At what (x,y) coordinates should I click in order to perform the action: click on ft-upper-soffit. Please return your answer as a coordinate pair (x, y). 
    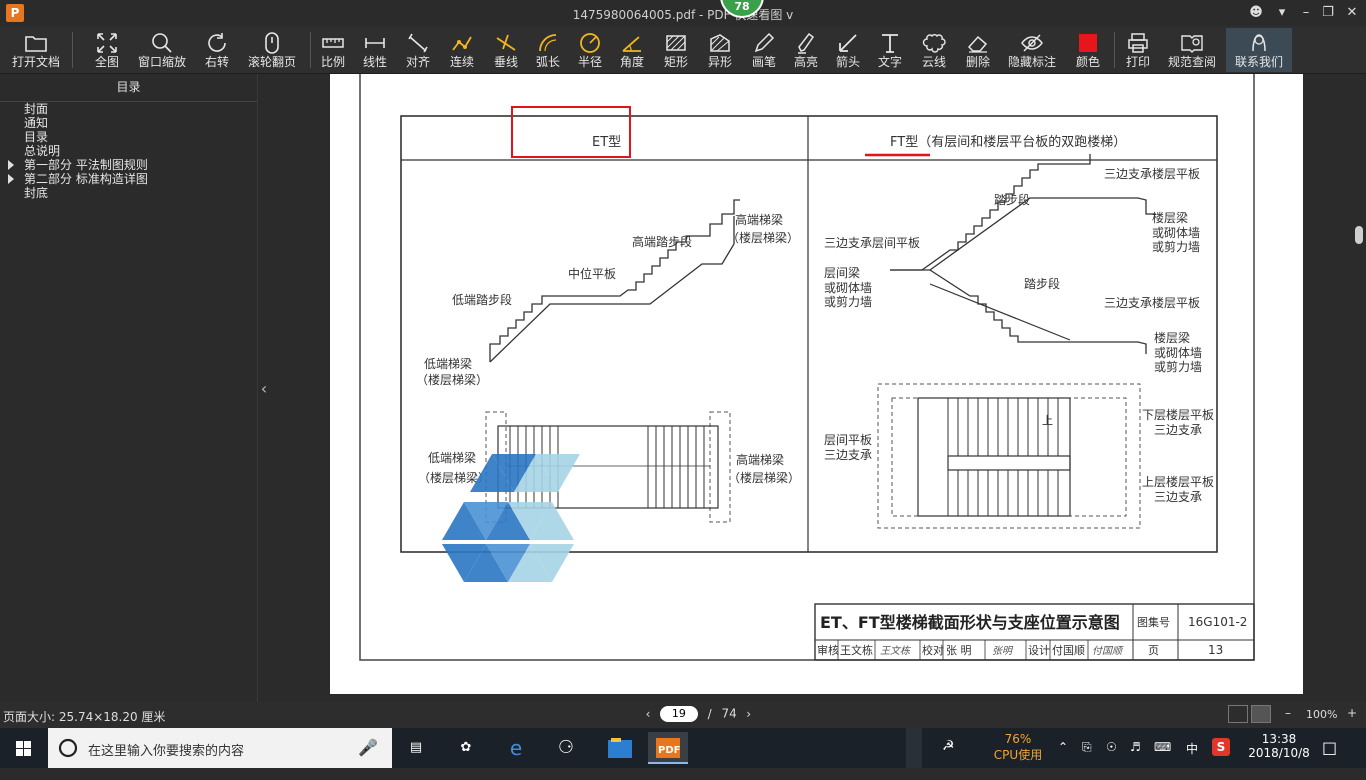
    Looking at the image, I should click on (1023, 234).